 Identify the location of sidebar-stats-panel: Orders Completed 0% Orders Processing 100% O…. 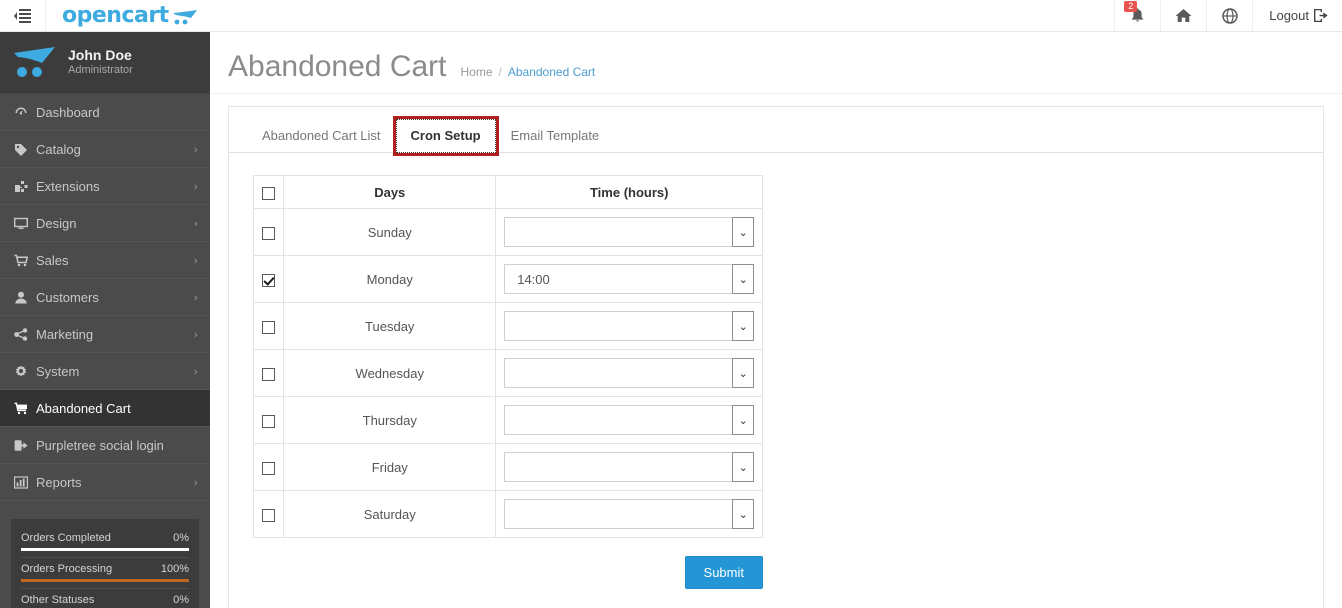
(105, 563).